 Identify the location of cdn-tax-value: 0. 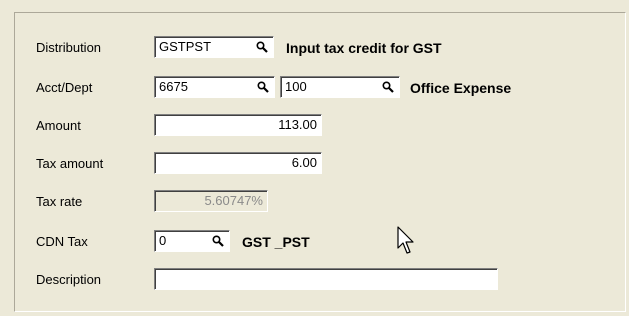
(163, 240).